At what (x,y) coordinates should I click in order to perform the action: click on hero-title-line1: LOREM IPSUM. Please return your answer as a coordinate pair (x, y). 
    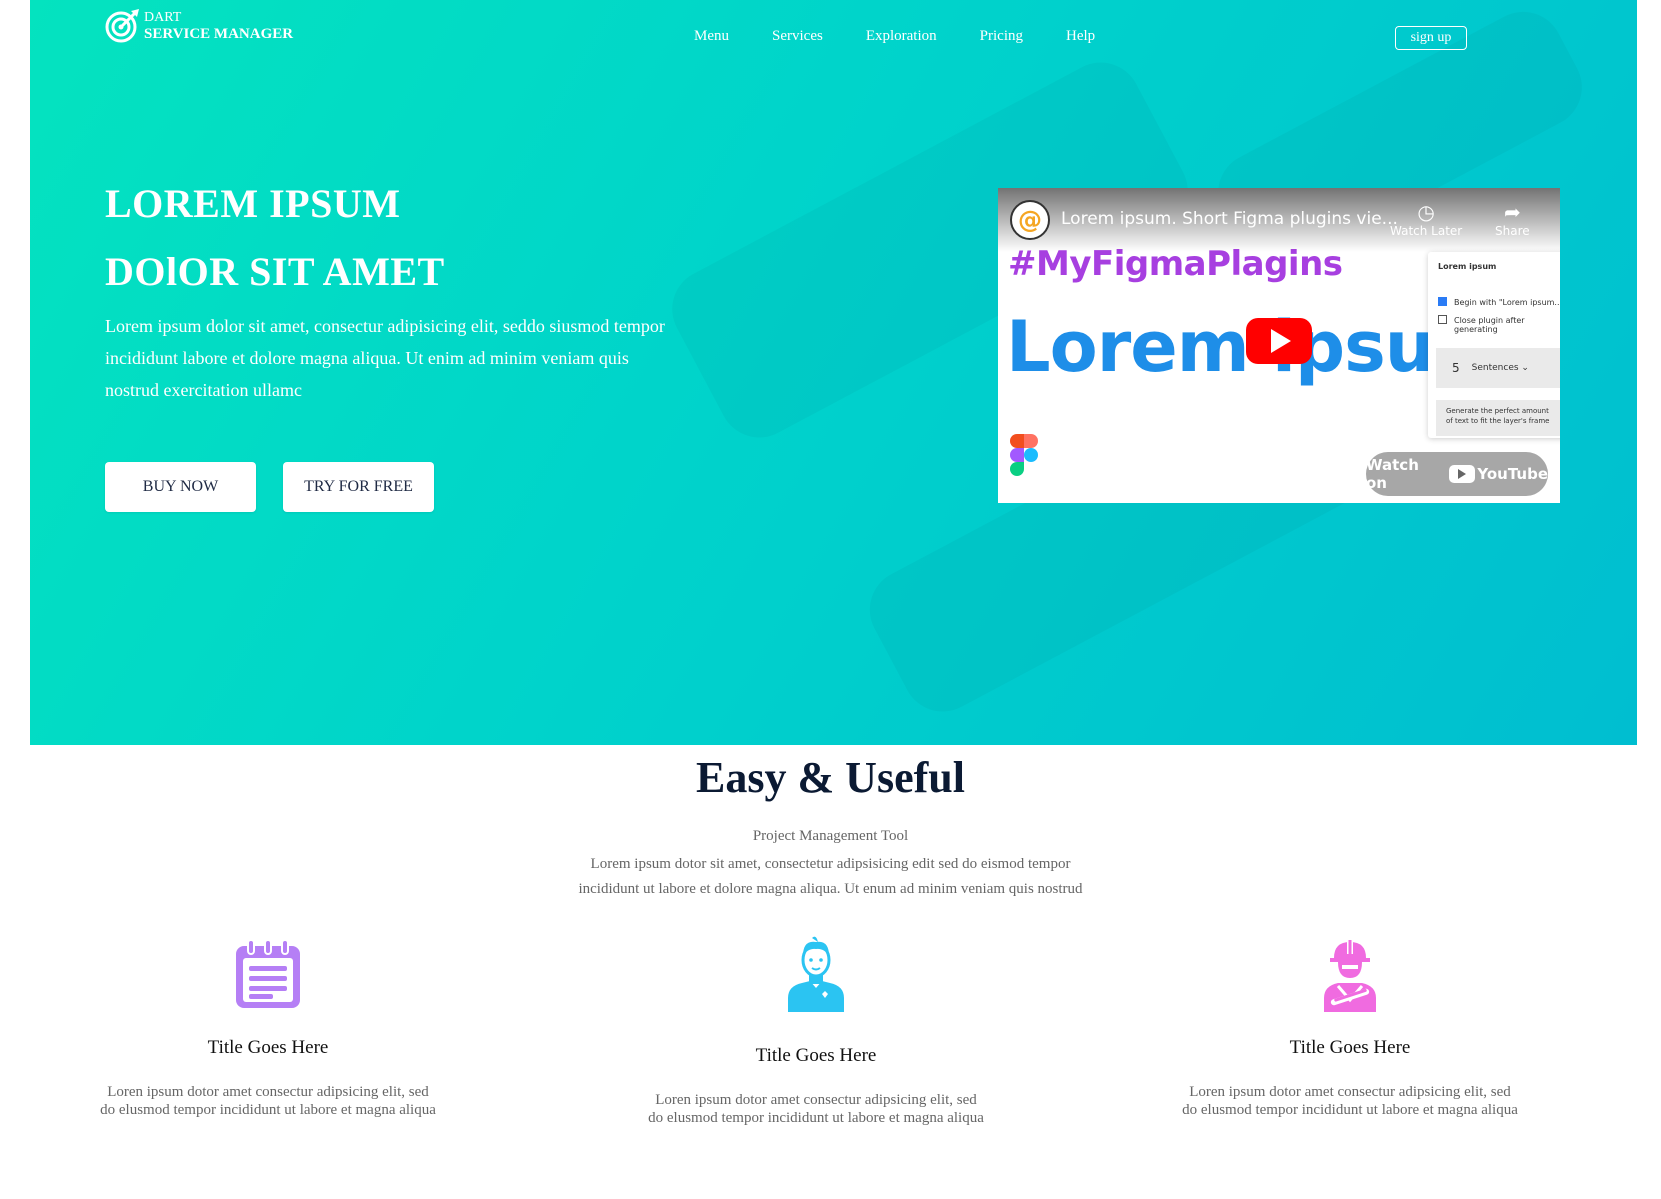
    Looking at the image, I should click on (253, 203).